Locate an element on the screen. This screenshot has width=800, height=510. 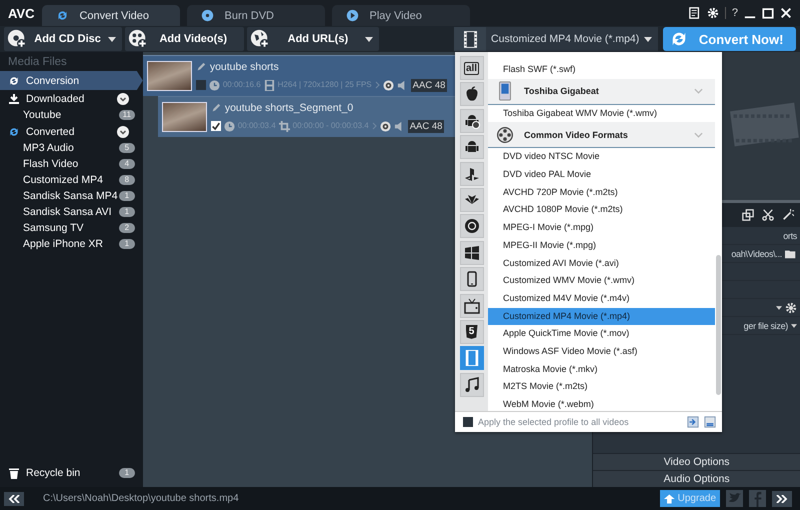
count-badge: 8 is located at coordinates (126, 180).